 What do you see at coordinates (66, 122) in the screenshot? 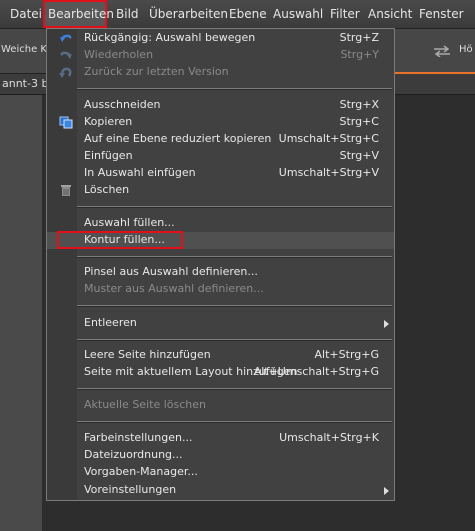
I see `copy-icon` at bounding box center [66, 122].